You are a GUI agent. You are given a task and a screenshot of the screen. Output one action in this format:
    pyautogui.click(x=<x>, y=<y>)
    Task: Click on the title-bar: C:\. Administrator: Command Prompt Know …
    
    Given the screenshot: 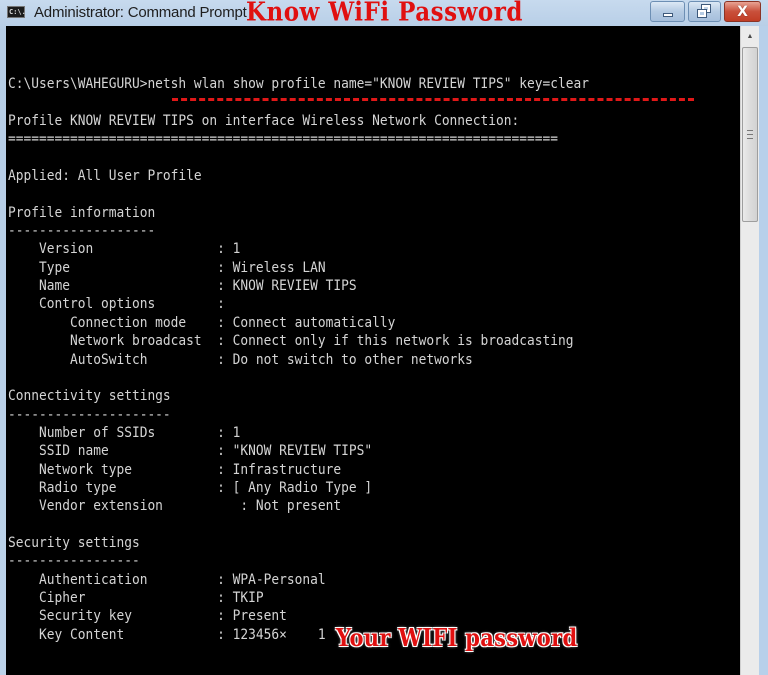 What is the action you would take?
    pyautogui.click(x=384, y=14)
    